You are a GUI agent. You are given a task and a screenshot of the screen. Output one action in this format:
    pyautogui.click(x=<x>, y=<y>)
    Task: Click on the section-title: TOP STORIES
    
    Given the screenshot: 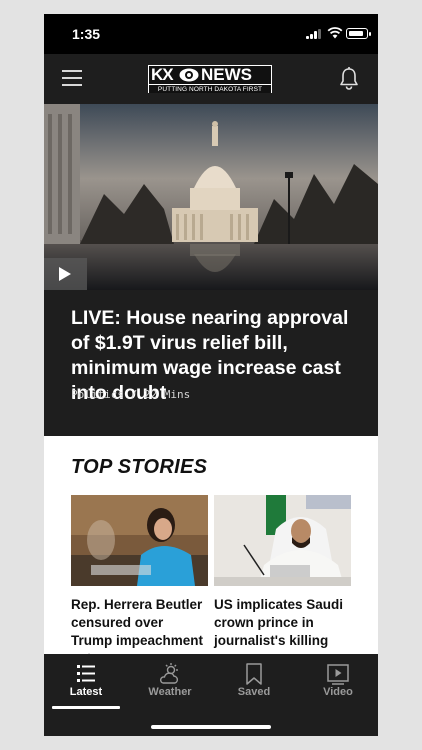 What is the action you would take?
    pyautogui.click(x=139, y=467)
    